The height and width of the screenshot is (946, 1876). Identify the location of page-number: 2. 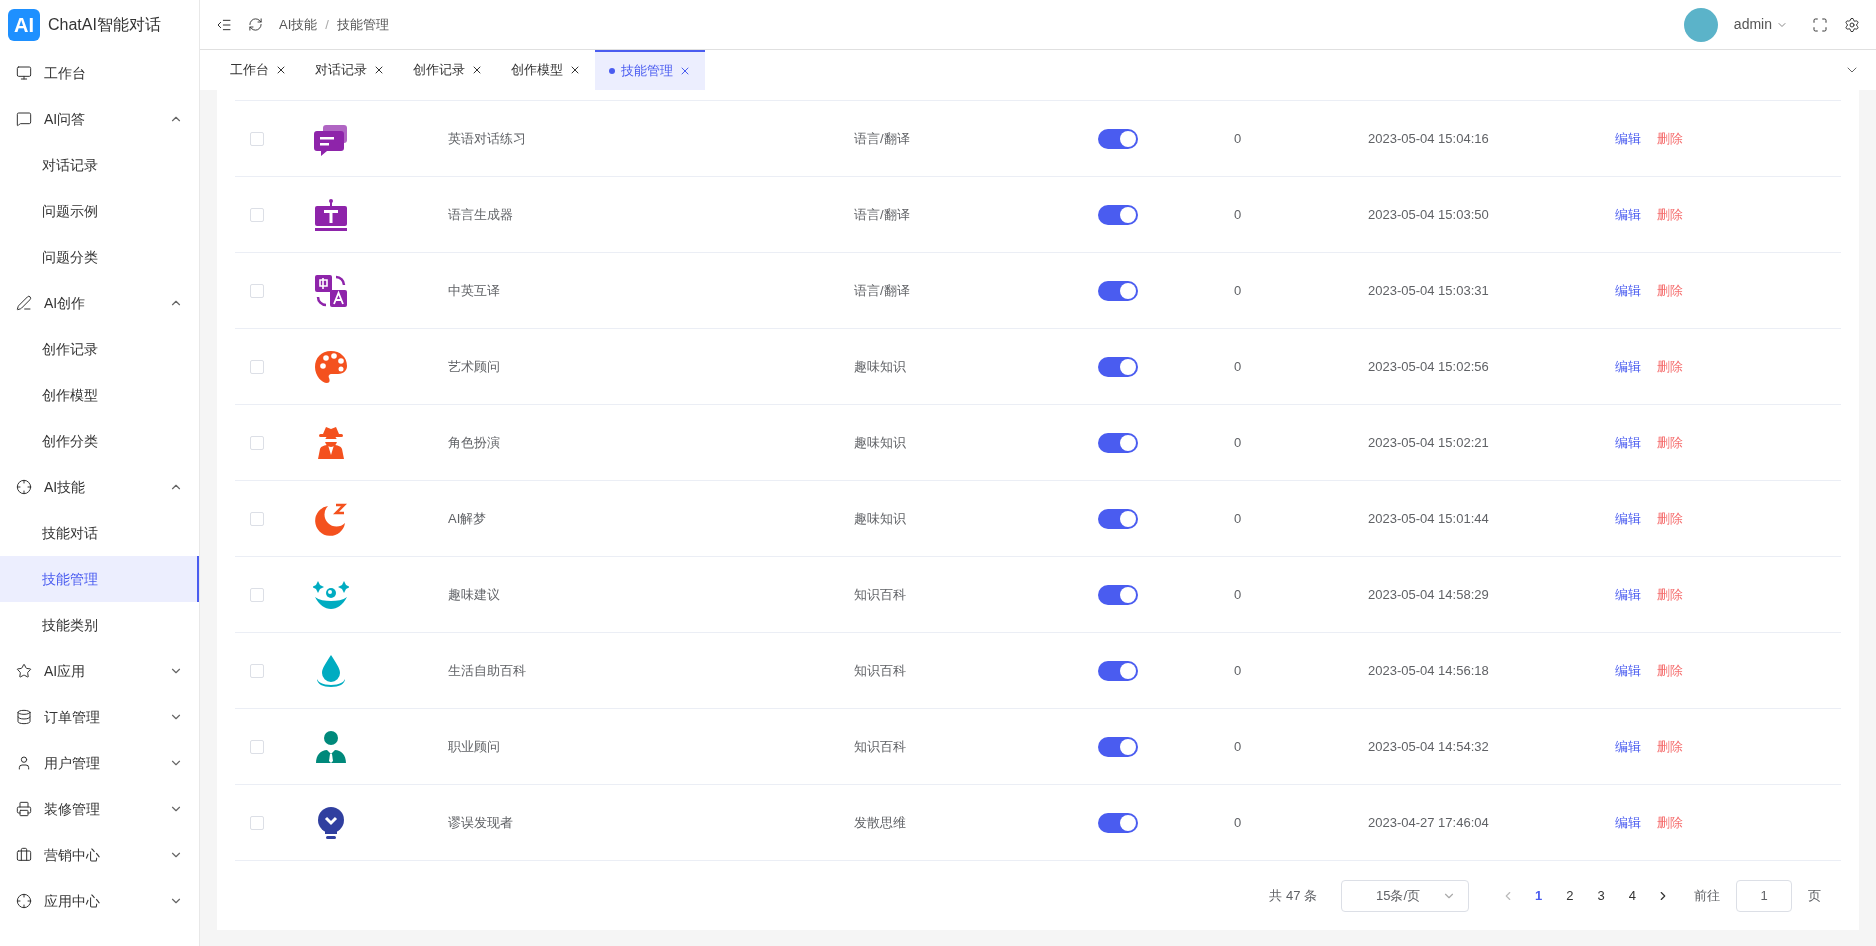
(1570, 895).